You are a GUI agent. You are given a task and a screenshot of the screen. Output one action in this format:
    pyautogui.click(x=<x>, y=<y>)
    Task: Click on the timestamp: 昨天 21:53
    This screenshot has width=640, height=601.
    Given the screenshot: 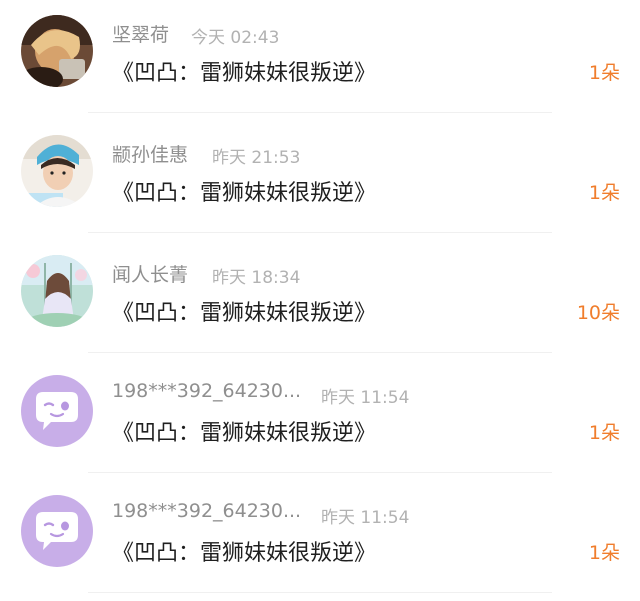 What is the action you would take?
    pyautogui.click(x=256, y=158)
    